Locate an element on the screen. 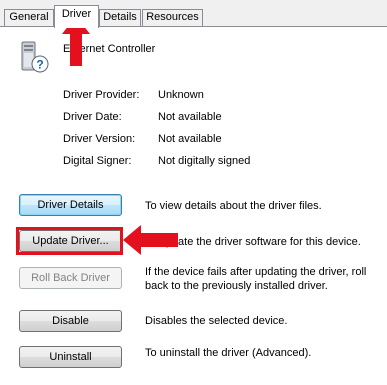 This screenshot has width=387, height=385. red-arrow-left-icon is located at coordinates (150, 240).